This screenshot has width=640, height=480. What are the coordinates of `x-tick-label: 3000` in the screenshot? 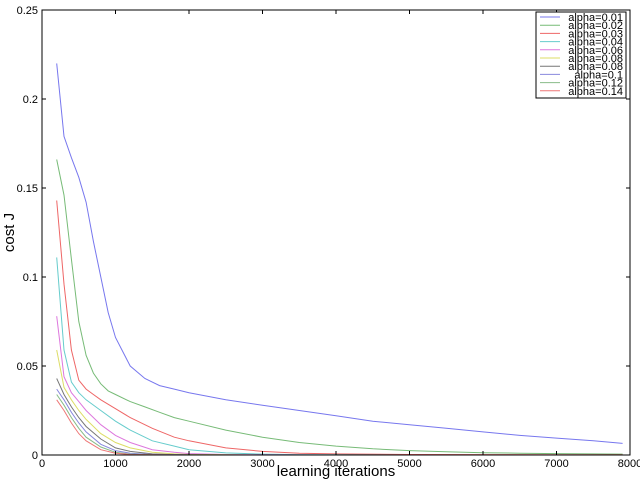 It's located at (262, 464).